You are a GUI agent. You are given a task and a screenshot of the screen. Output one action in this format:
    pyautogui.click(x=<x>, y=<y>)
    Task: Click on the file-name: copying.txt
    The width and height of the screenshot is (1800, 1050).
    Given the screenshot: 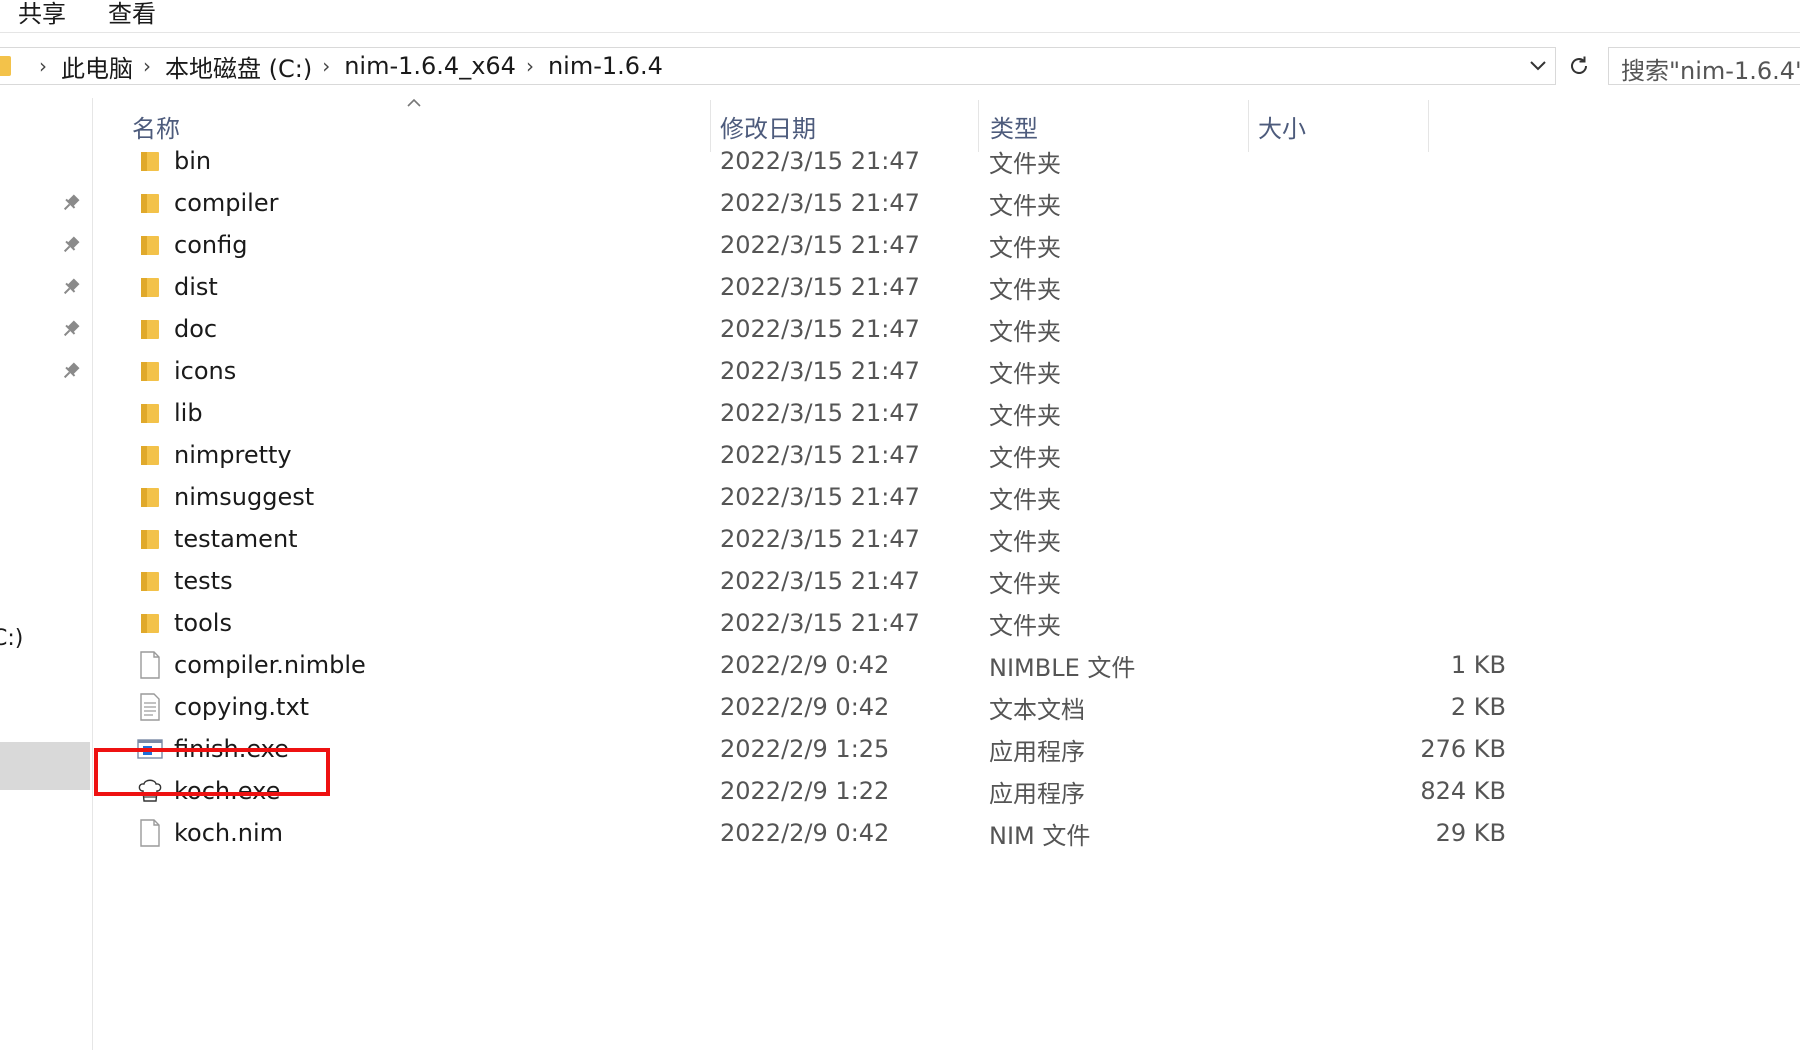 What is the action you would take?
    pyautogui.click(x=242, y=707)
    